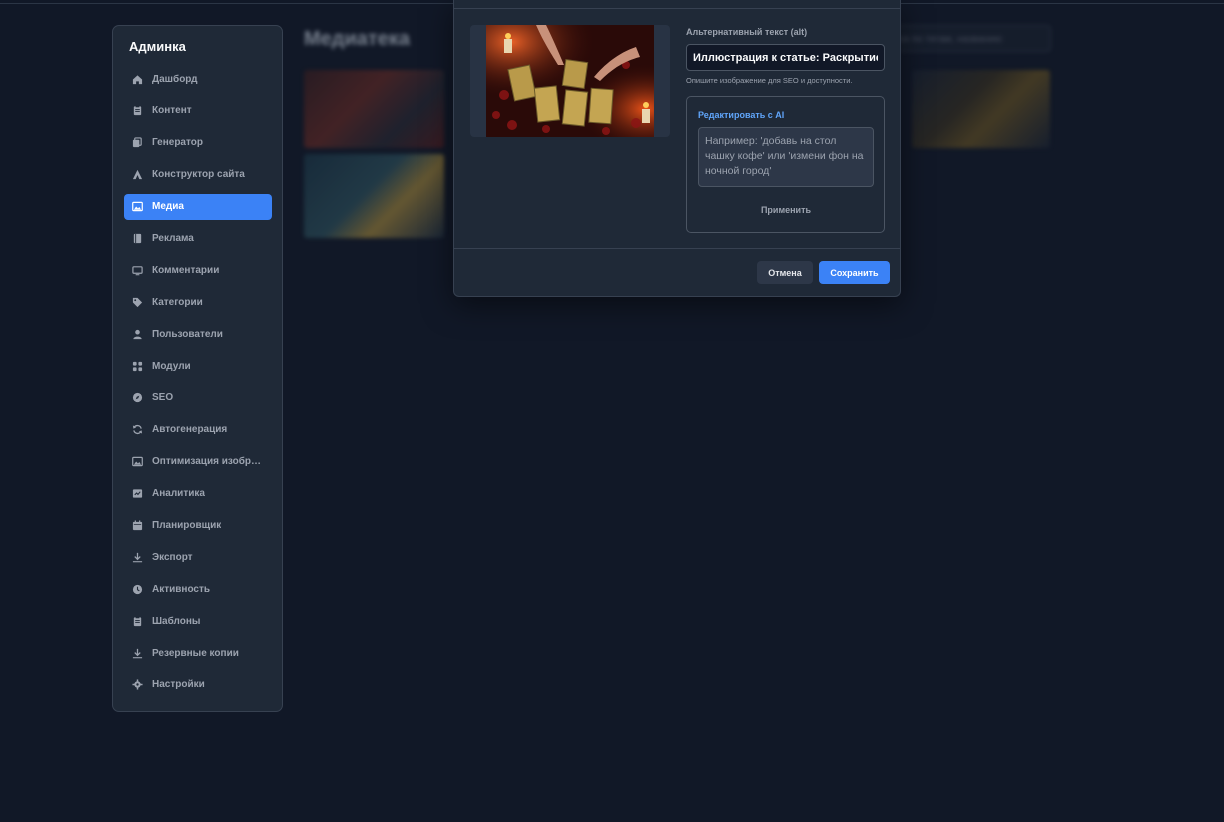  What do you see at coordinates (171, 366) in the screenshot?
I see `sidebar-item-label: Модули` at bounding box center [171, 366].